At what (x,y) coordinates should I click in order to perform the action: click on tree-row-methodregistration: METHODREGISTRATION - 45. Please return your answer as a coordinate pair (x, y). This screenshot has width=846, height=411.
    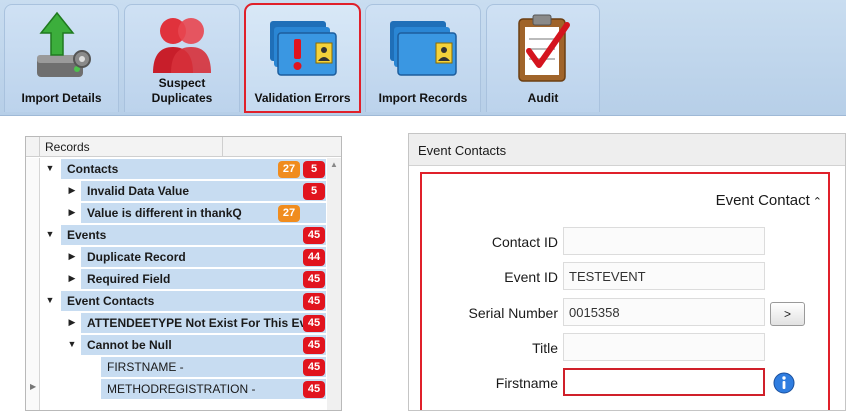
    Looking at the image, I should click on (183, 389).